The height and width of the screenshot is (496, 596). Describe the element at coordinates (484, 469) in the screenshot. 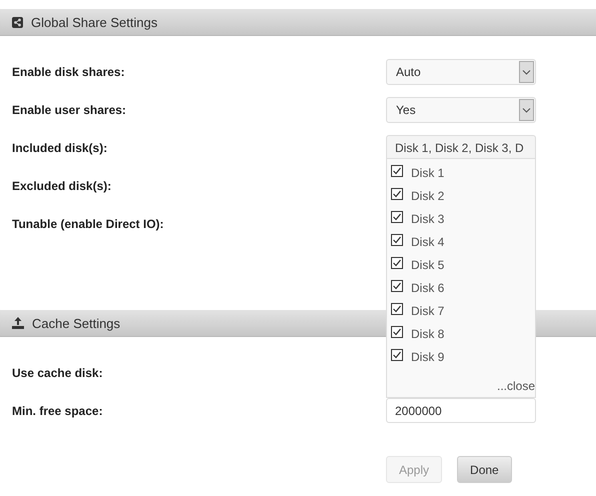

I see `action-button: Done` at that location.